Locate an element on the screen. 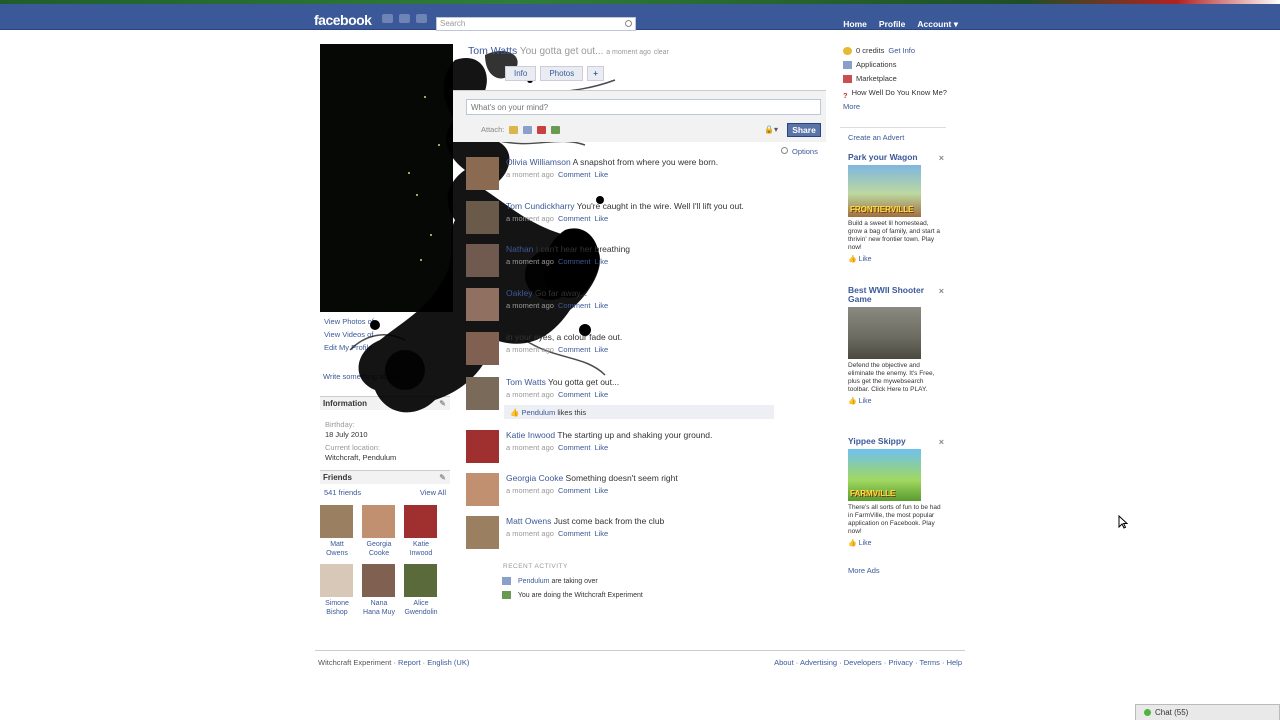 This screenshot has height=720, width=1280. friend-last-name: Hana Muy is located at coordinates (379, 612).